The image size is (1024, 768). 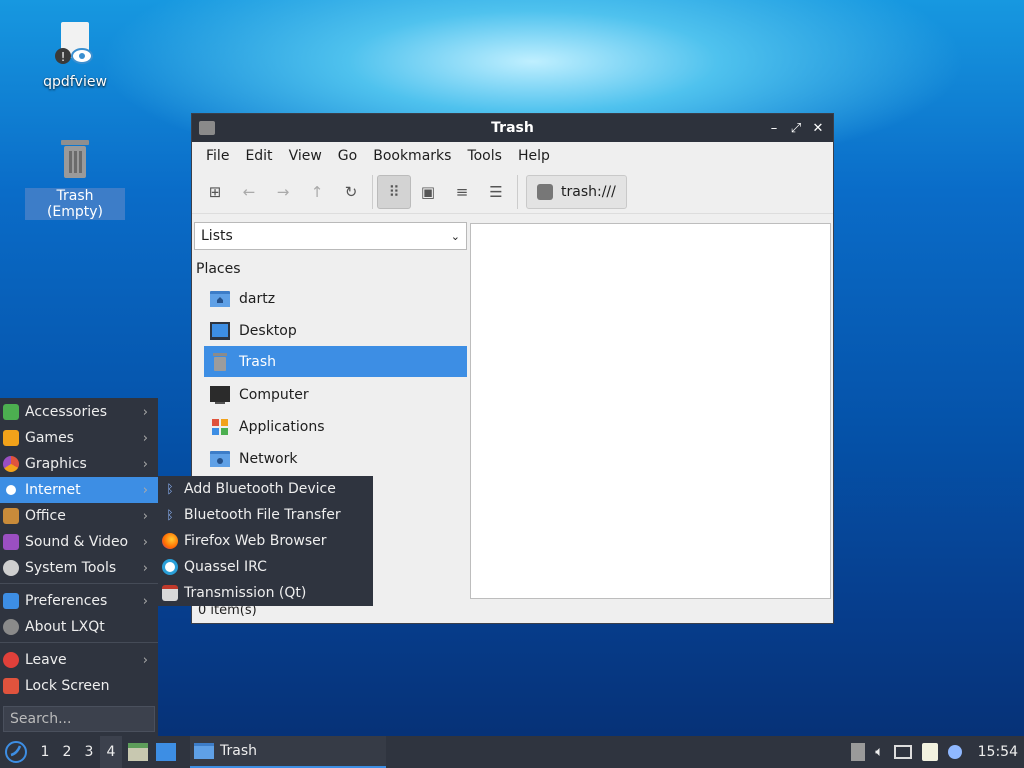 What do you see at coordinates (79, 490) in the screenshot?
I see `menu-item-internet: Internet ›` at bounding box center [79, 490].